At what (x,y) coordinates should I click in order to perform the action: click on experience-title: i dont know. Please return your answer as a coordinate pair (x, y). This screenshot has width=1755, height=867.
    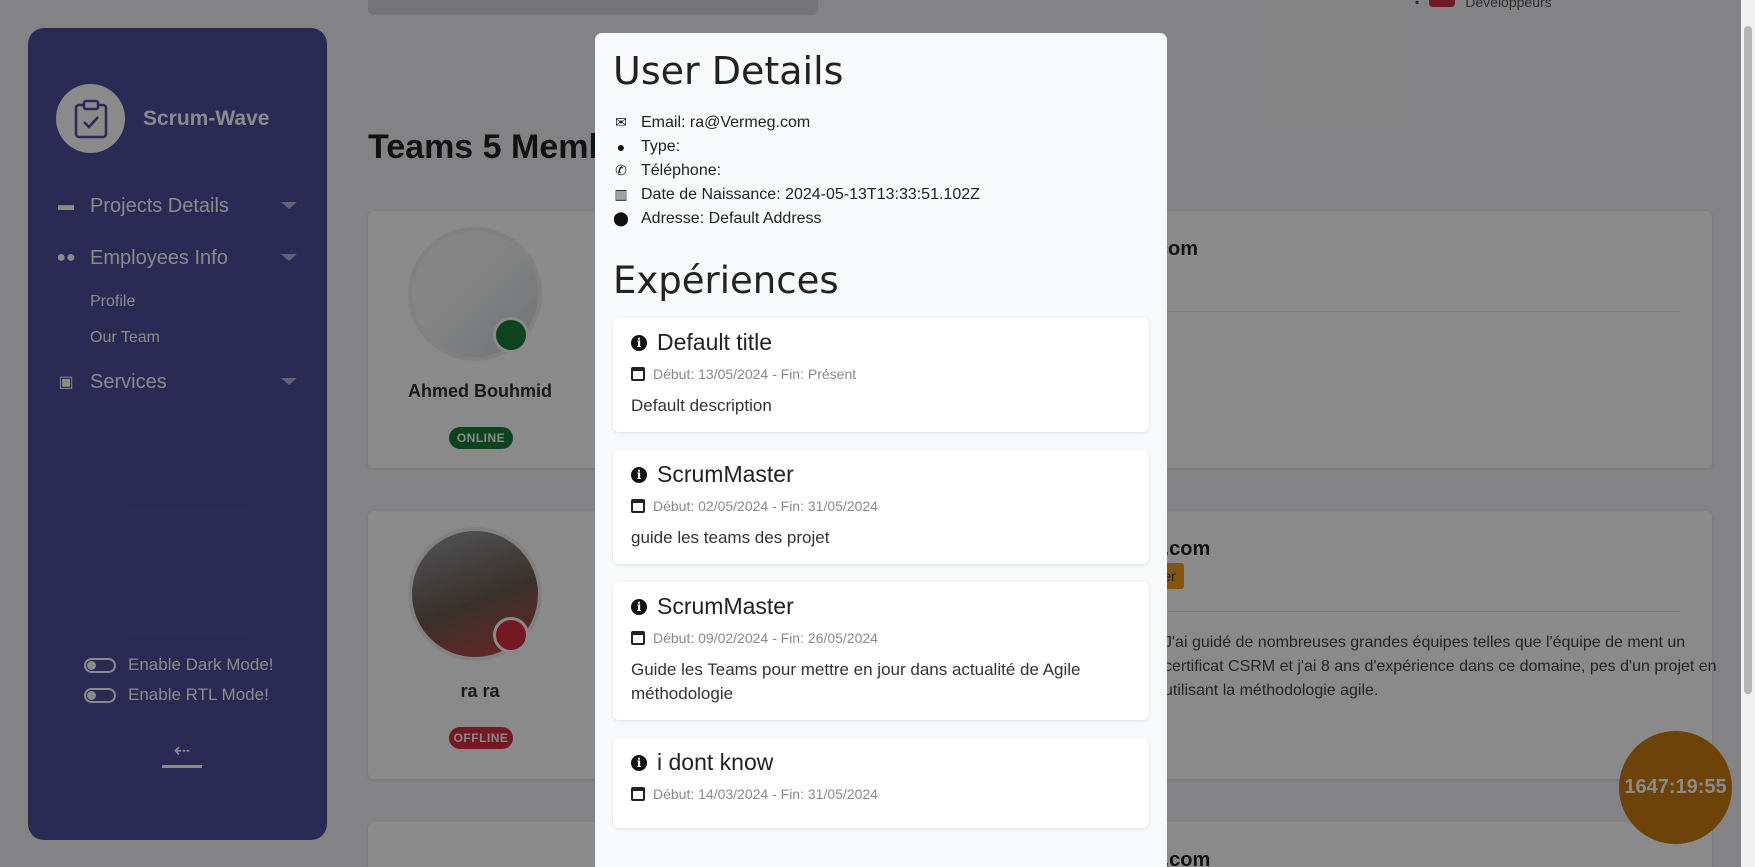
    Looking at the image, I should click on (715, 762).